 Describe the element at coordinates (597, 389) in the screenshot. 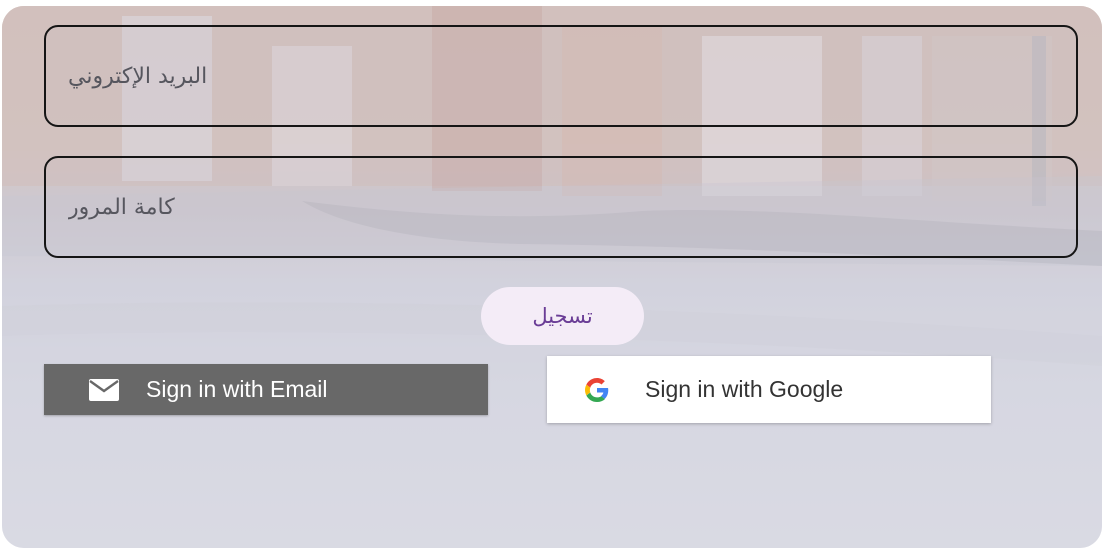

I see `google-icon` at that location.